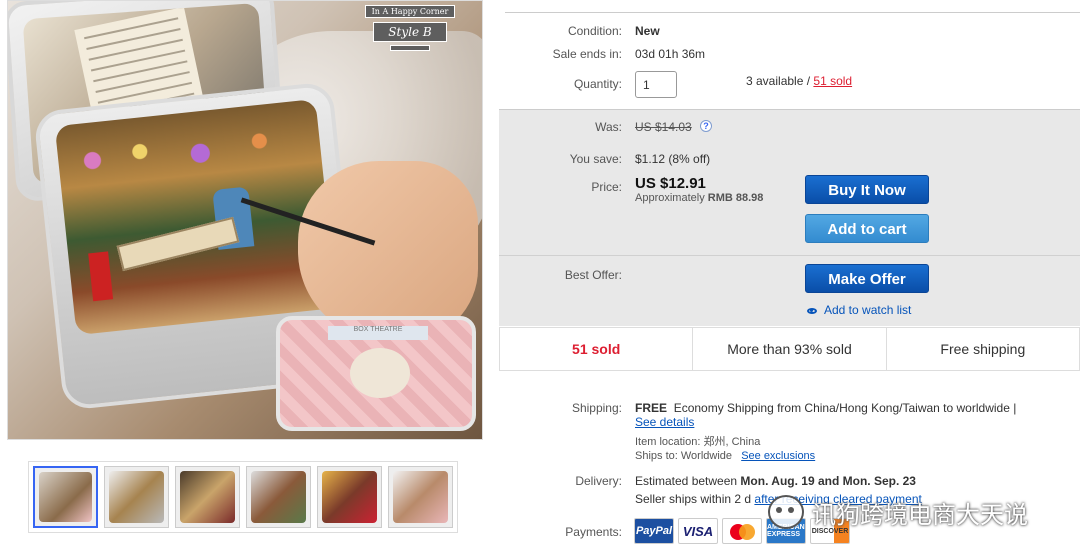 Image resolution: width=1080 pixels, height=558 pixels. What do you see at coordinates (792, 12) in the screenshot?
I see `top-divider` at bounding box center [792, 12].